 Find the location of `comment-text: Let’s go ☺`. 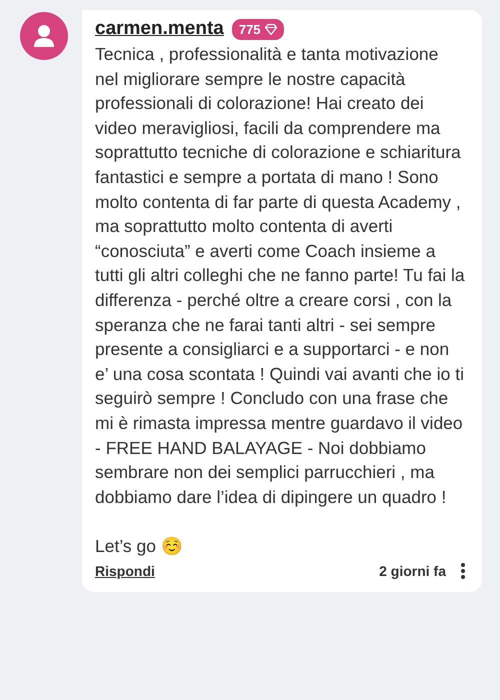

comment-text: Let’s go ☺ is located at coordinates (139, 546).